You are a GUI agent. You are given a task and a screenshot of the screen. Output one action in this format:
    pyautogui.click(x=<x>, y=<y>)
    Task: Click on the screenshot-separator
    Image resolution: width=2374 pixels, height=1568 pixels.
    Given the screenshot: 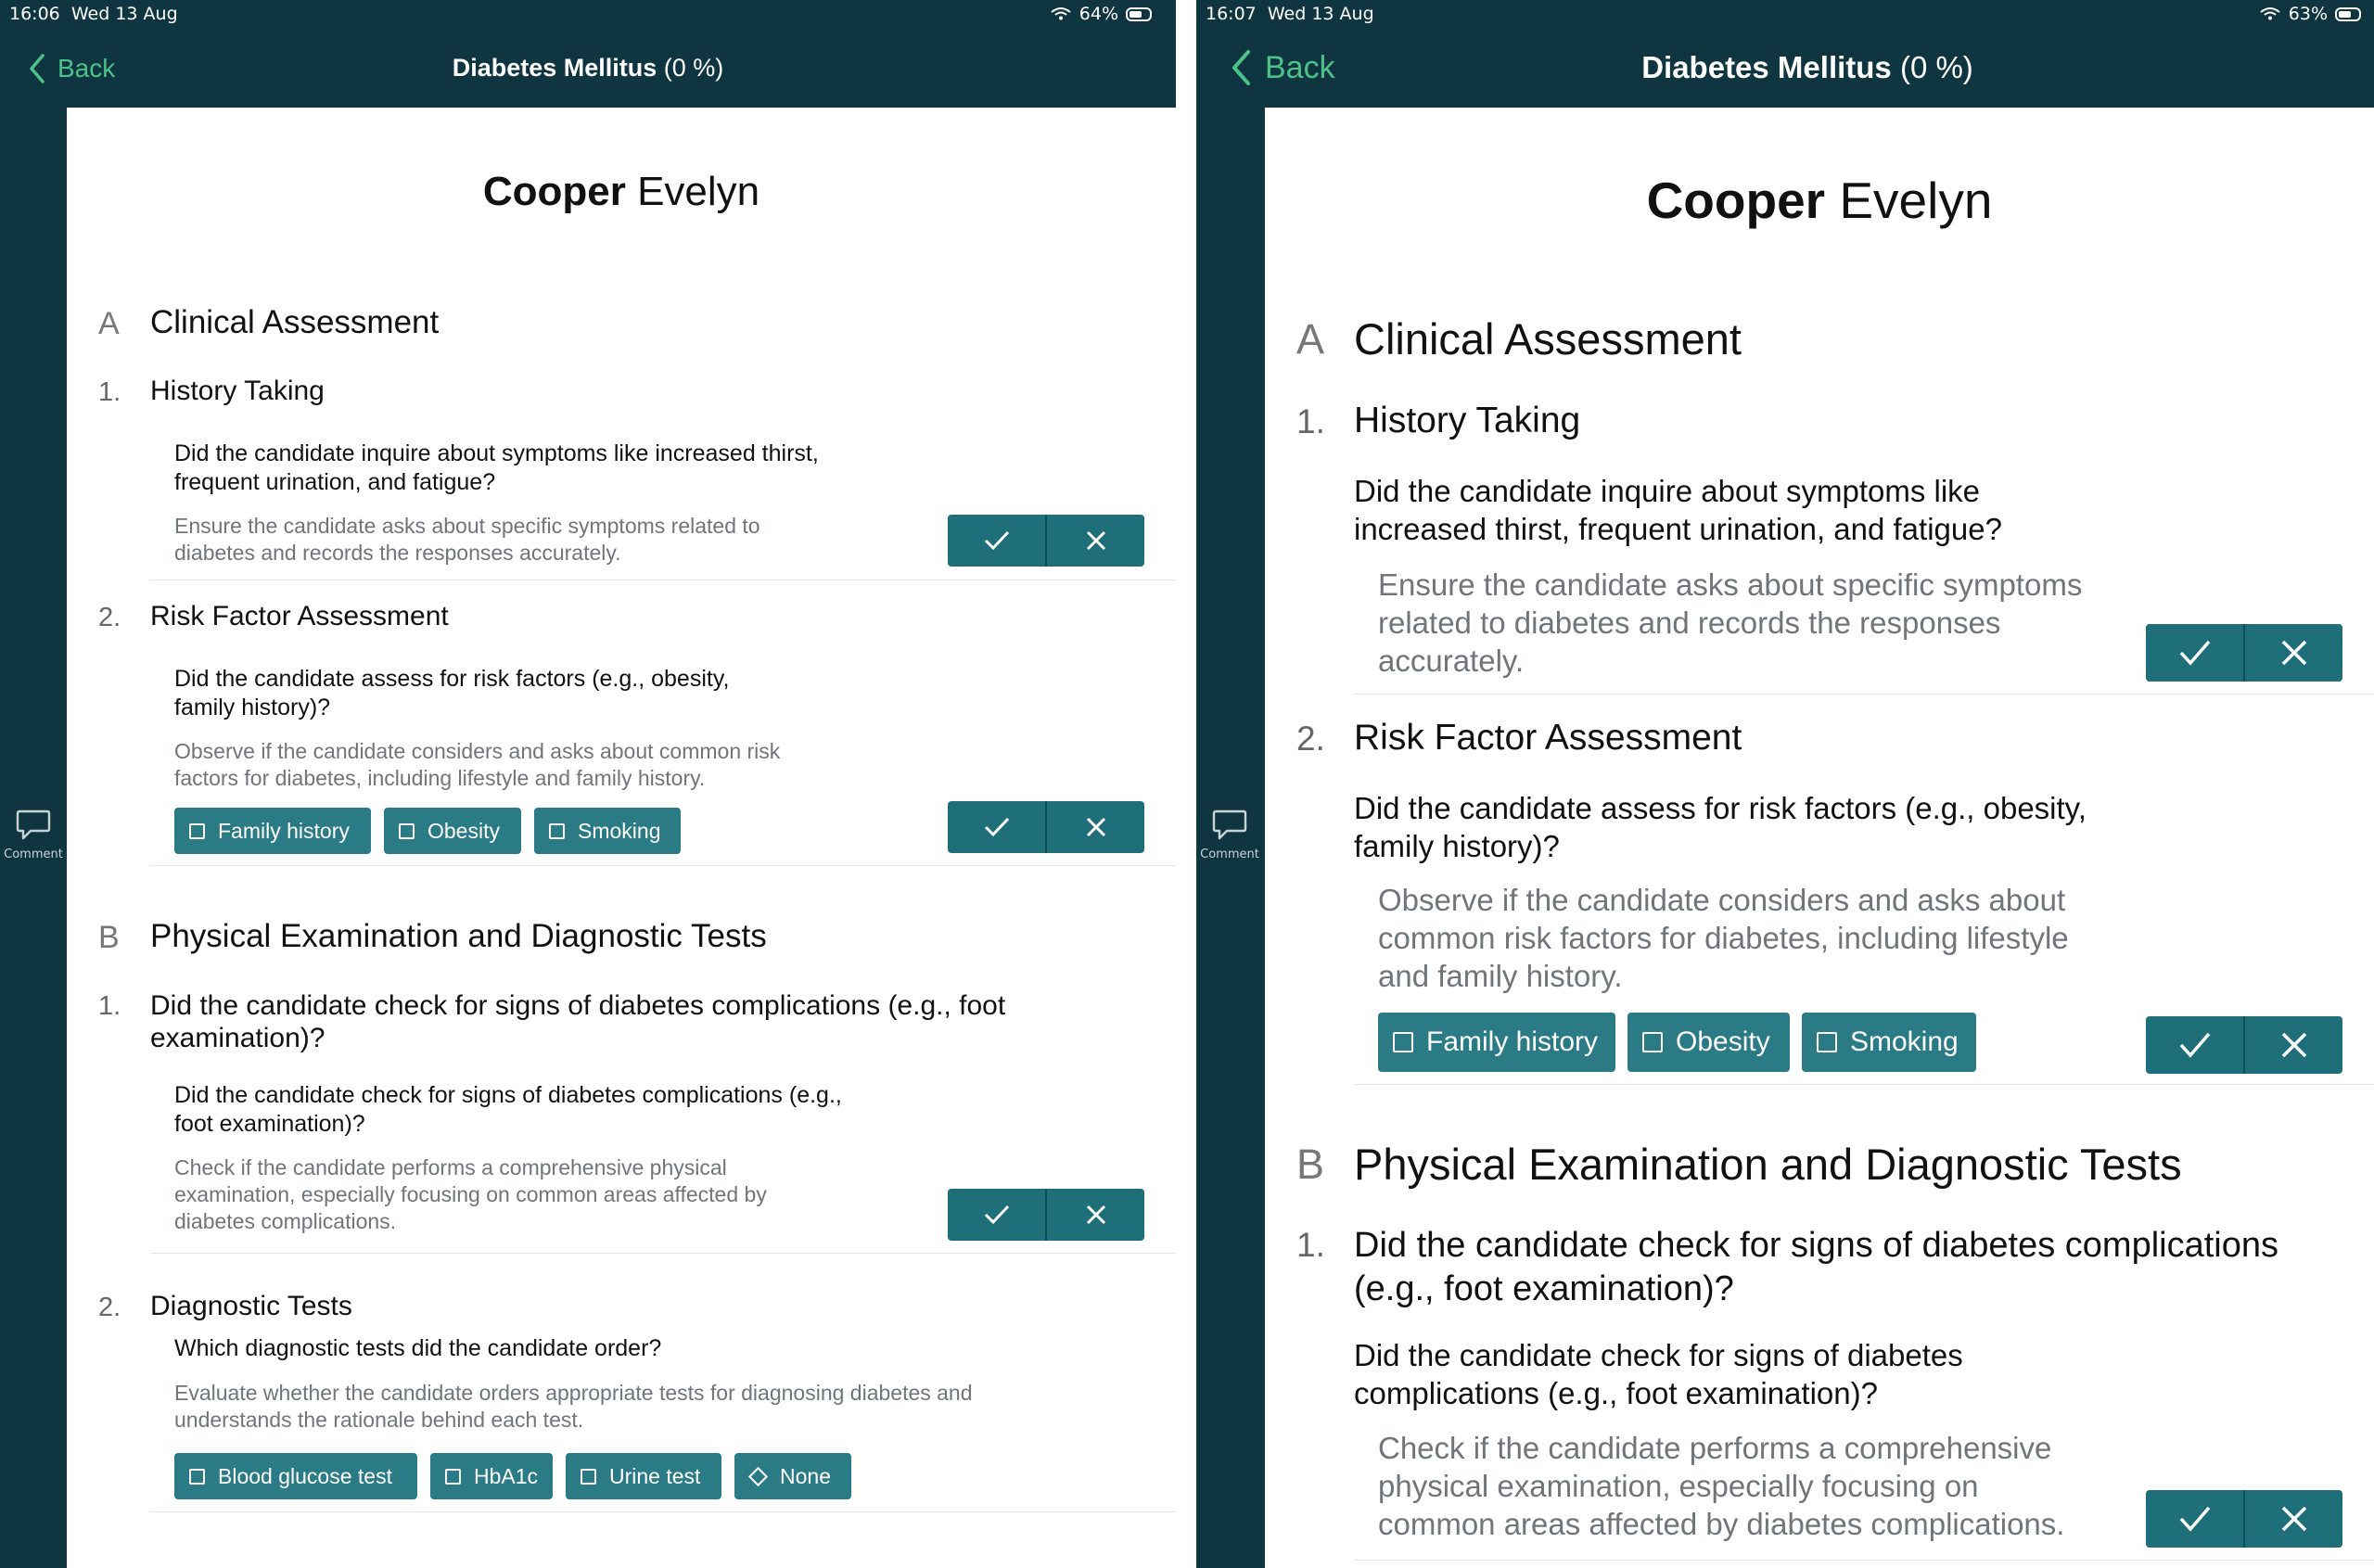 What is the action you would take?
    pyautogui.click(x=1186, y=784)
    